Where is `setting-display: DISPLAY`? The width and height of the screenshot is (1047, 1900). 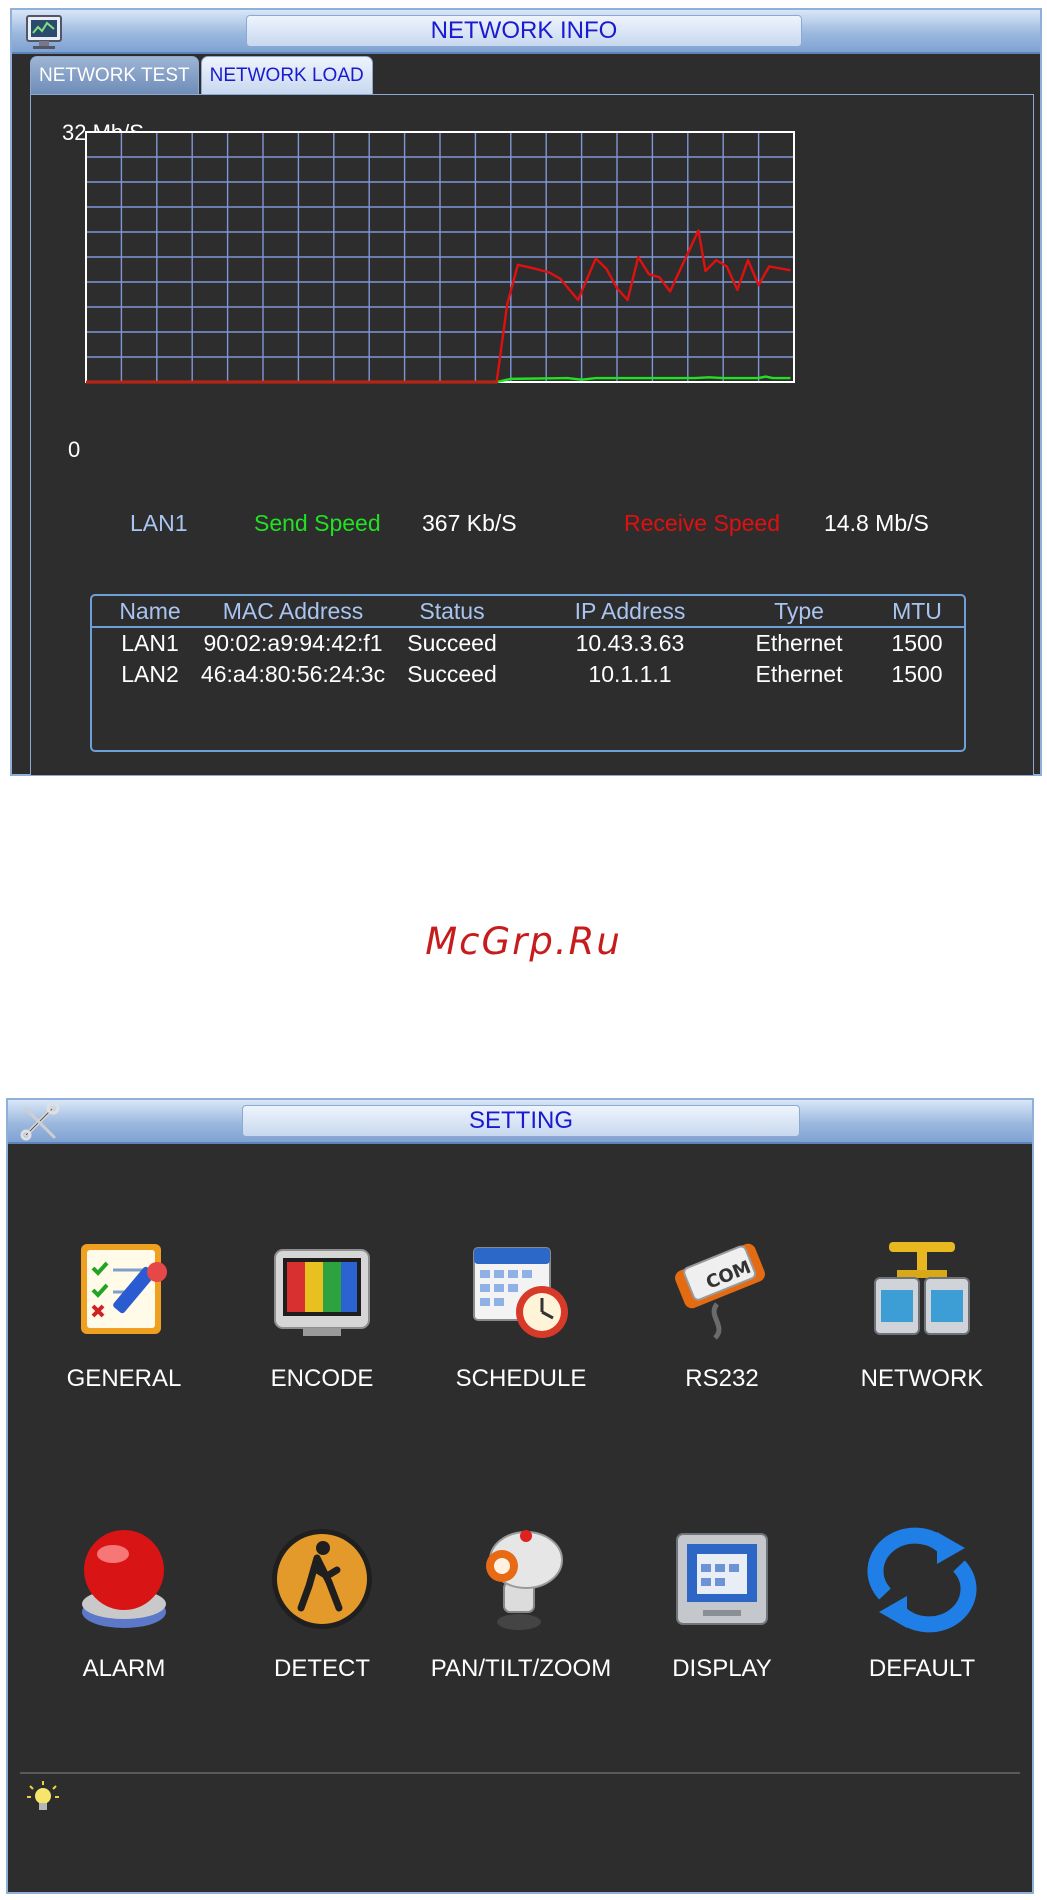 setting-display: DISPLAY is located at coordinates (722, 1603).